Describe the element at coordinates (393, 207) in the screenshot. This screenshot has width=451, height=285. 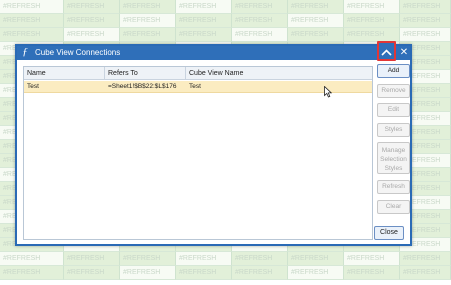
I see `clear-button: Clear` at that location.